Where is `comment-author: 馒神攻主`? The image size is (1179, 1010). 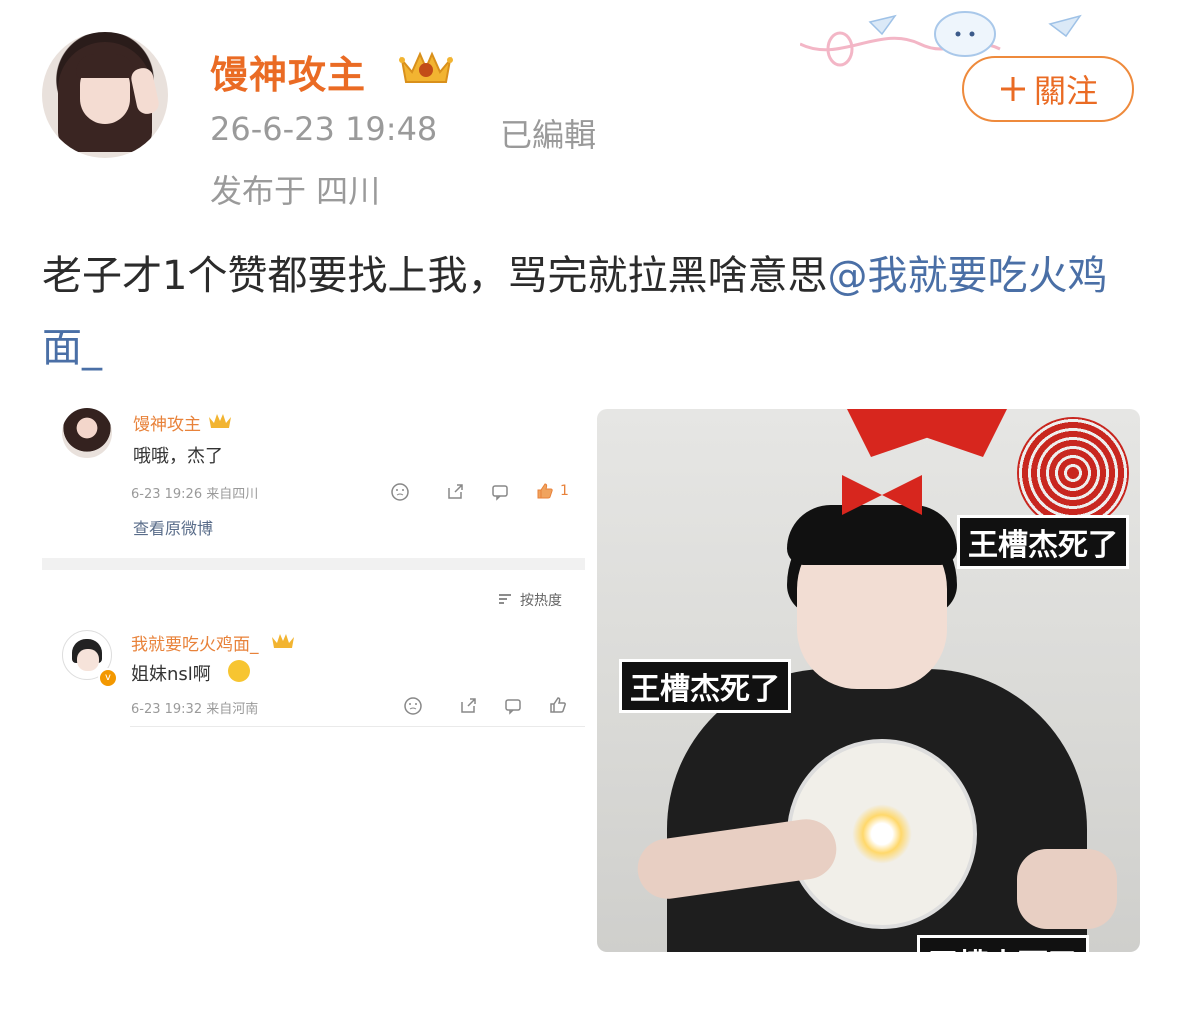
comment-author: 馒神攻主 is located at coordinates (167, 422).